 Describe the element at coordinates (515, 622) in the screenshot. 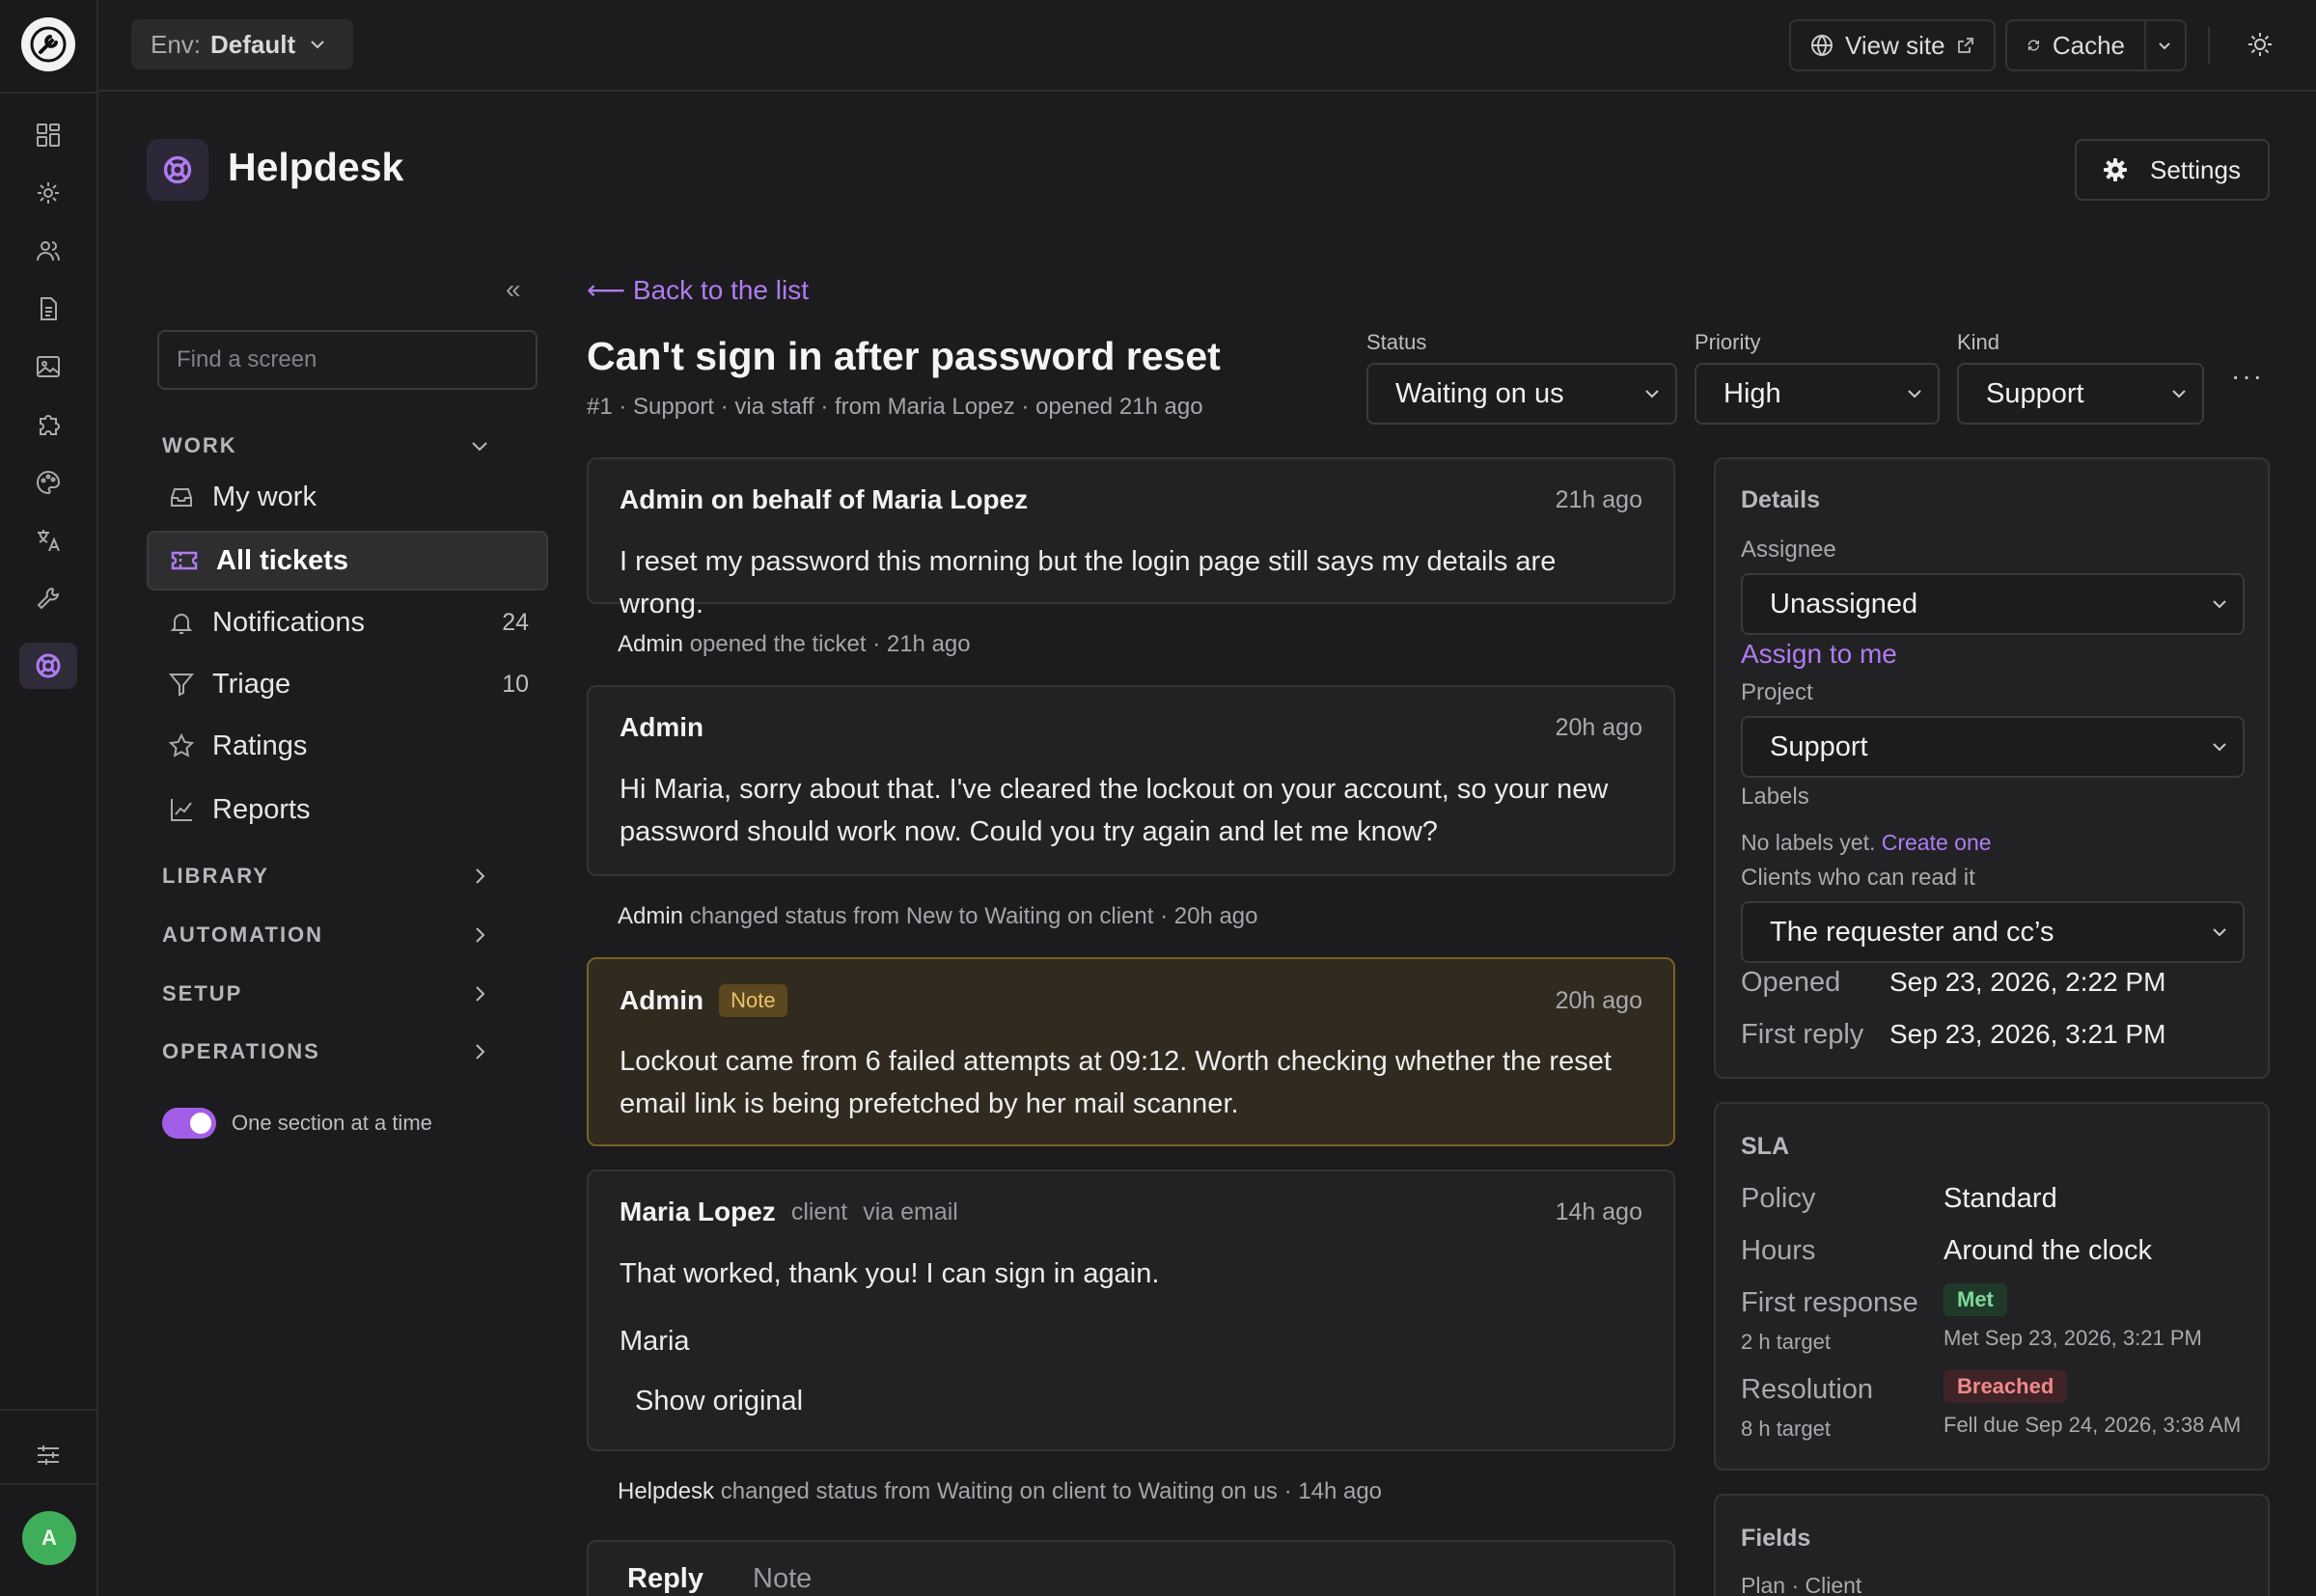

I see `notifications-count: 24` at that location.